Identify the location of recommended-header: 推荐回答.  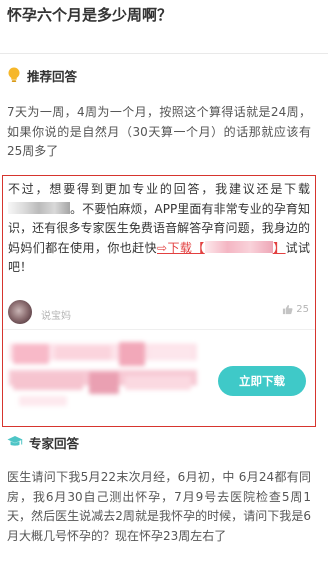
(42, 75).